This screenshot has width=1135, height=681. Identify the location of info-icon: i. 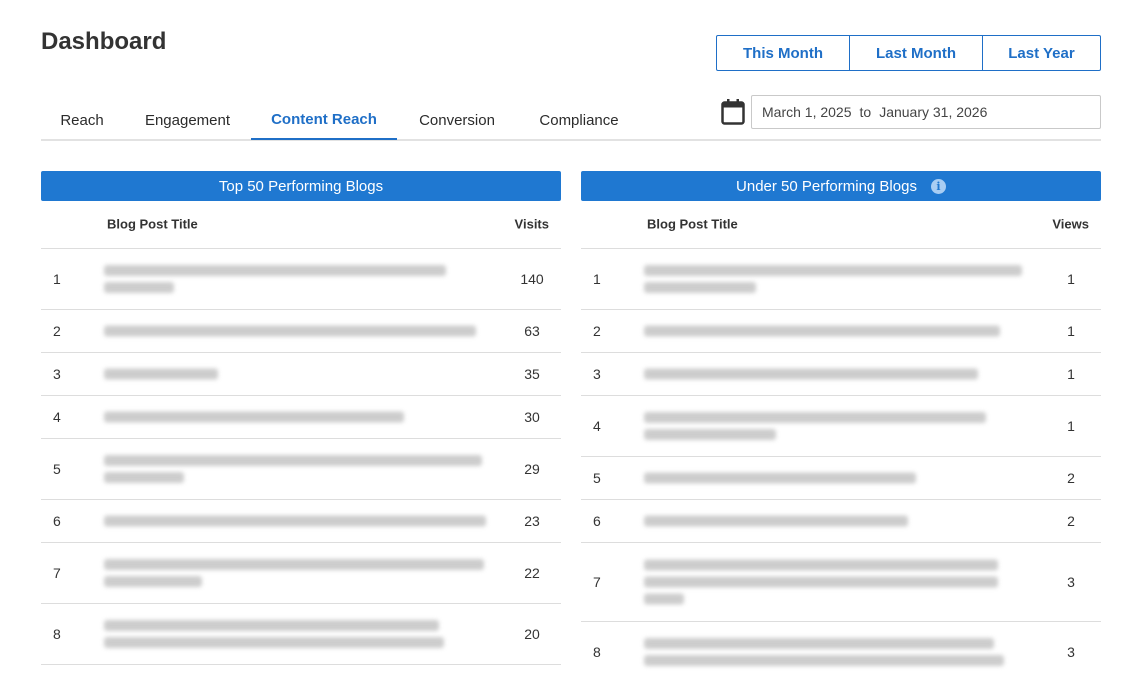
(938, 186).